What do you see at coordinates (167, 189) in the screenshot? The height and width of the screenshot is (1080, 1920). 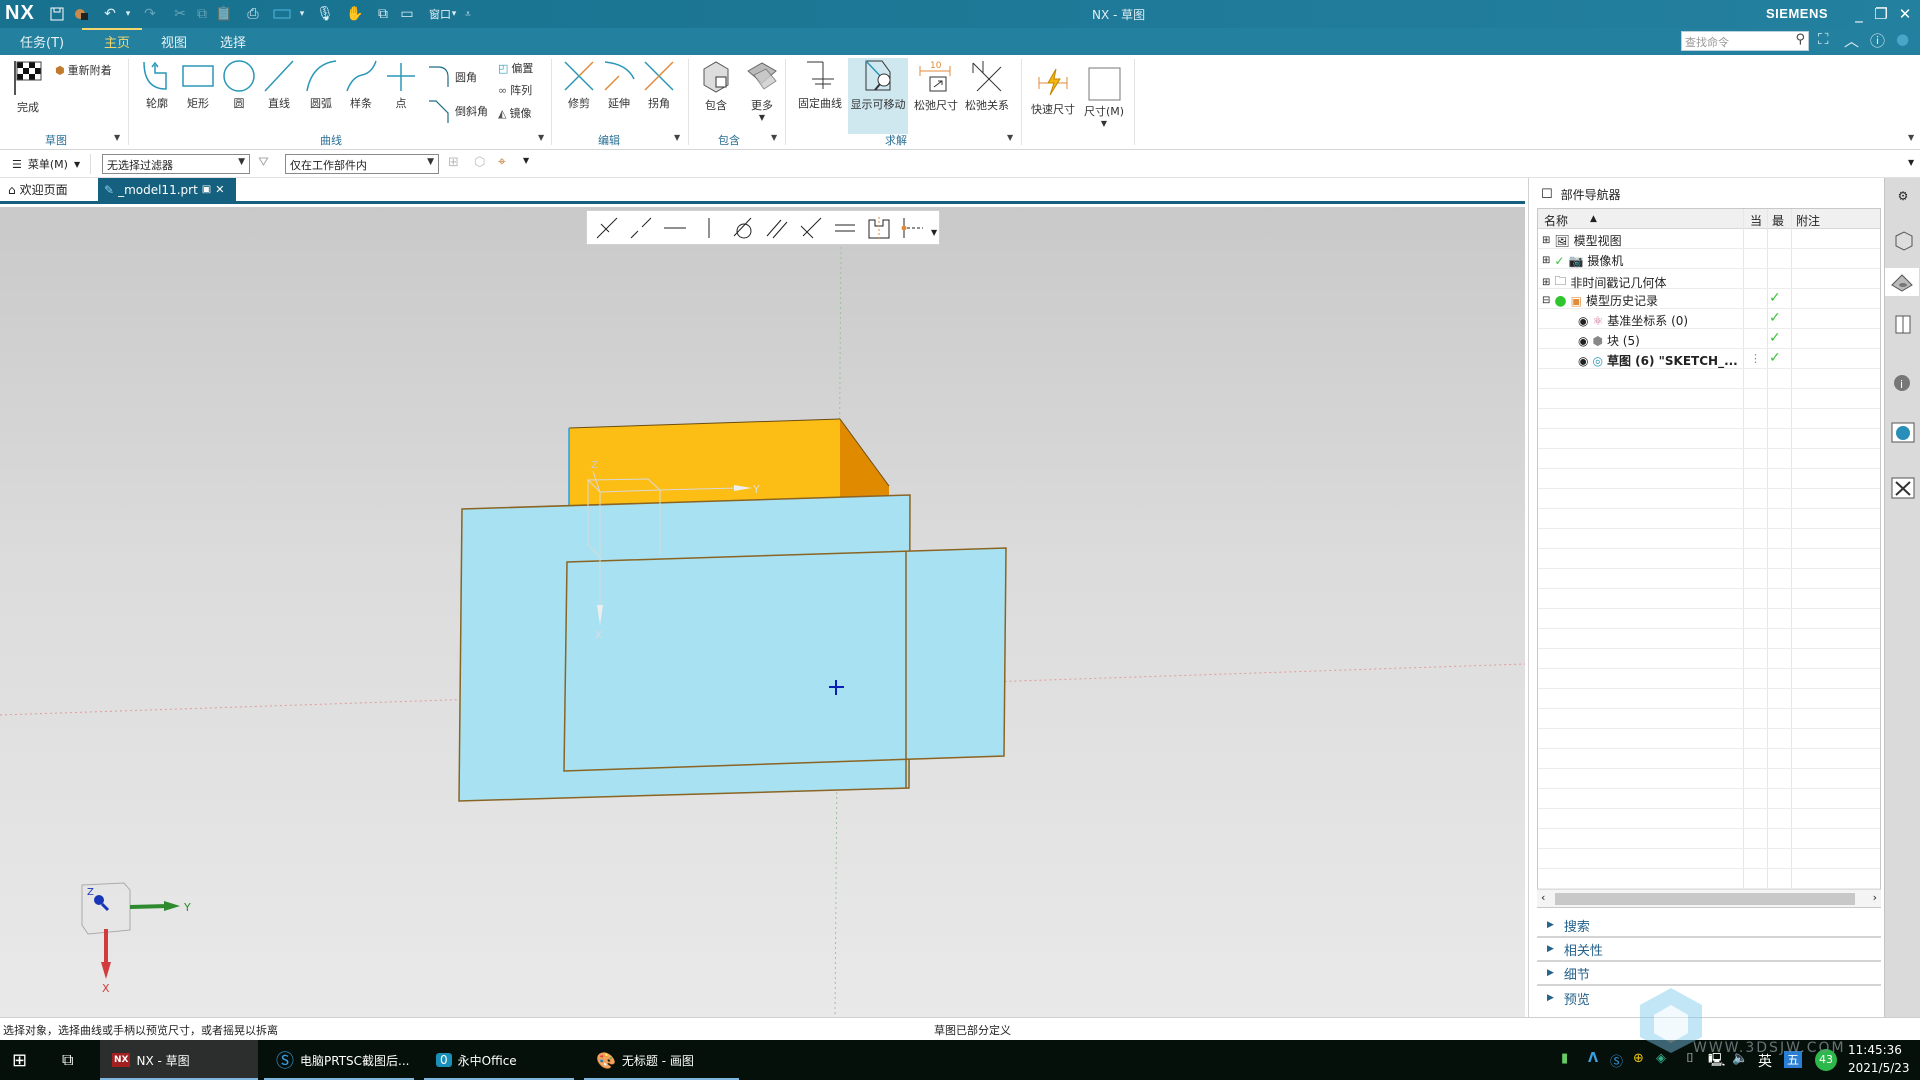 I see `tab-model11: ✎ _model11.prt ▣ ✕` at bounding box center [167, 189].